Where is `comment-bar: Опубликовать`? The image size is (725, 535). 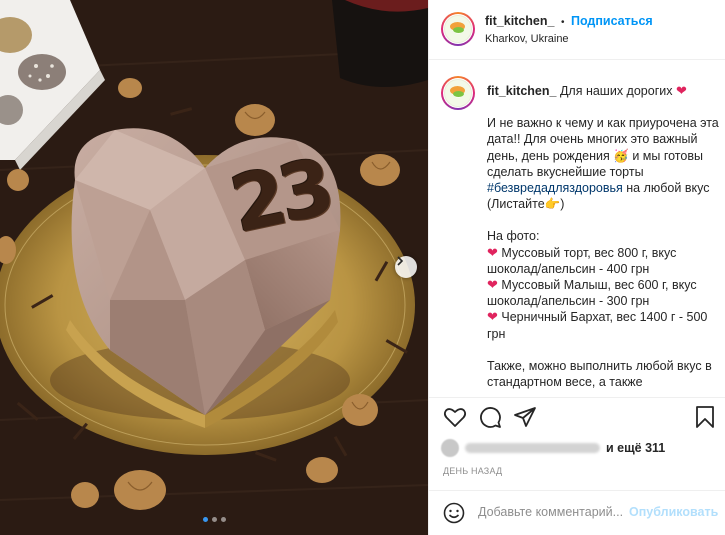 comment-bar: Опубликовать is located at coordinates (577, 512).